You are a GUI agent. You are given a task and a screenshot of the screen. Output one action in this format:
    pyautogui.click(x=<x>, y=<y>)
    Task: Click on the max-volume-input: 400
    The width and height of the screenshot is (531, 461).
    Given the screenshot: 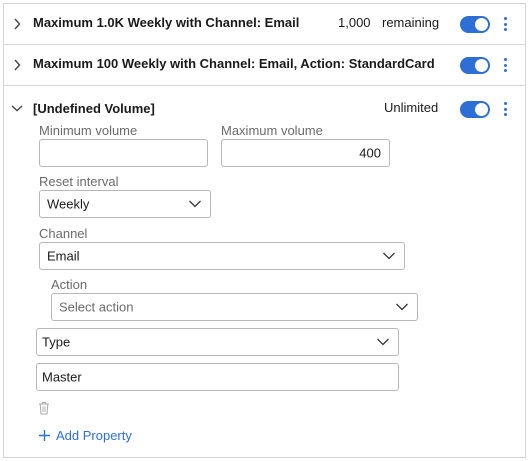 What is the action you would take?
    pyautogui.click(x=305, y=153)
    